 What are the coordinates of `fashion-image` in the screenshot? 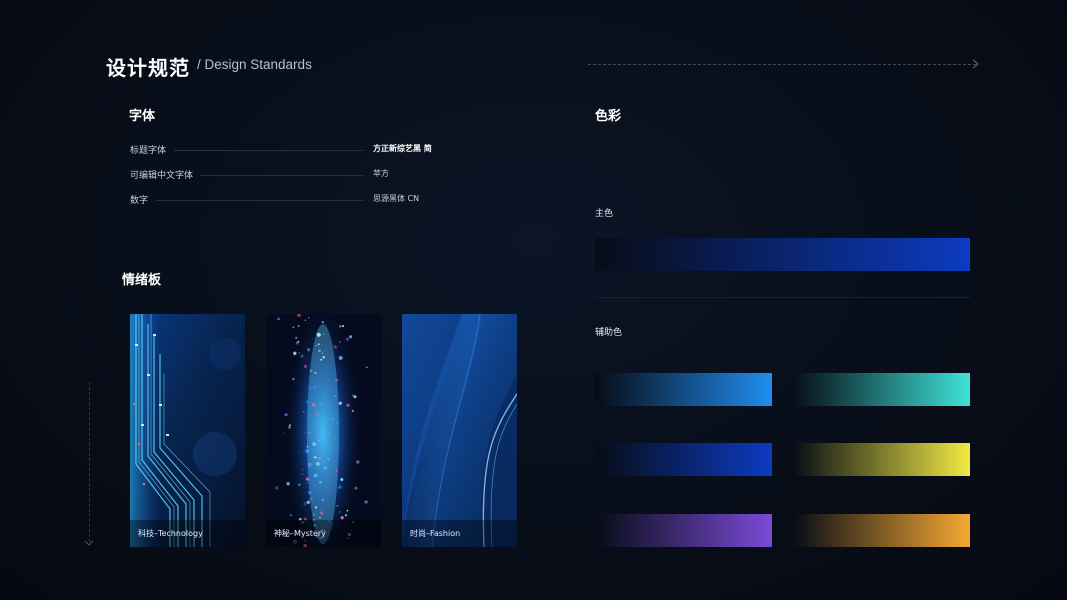 It's located at (459, 430).